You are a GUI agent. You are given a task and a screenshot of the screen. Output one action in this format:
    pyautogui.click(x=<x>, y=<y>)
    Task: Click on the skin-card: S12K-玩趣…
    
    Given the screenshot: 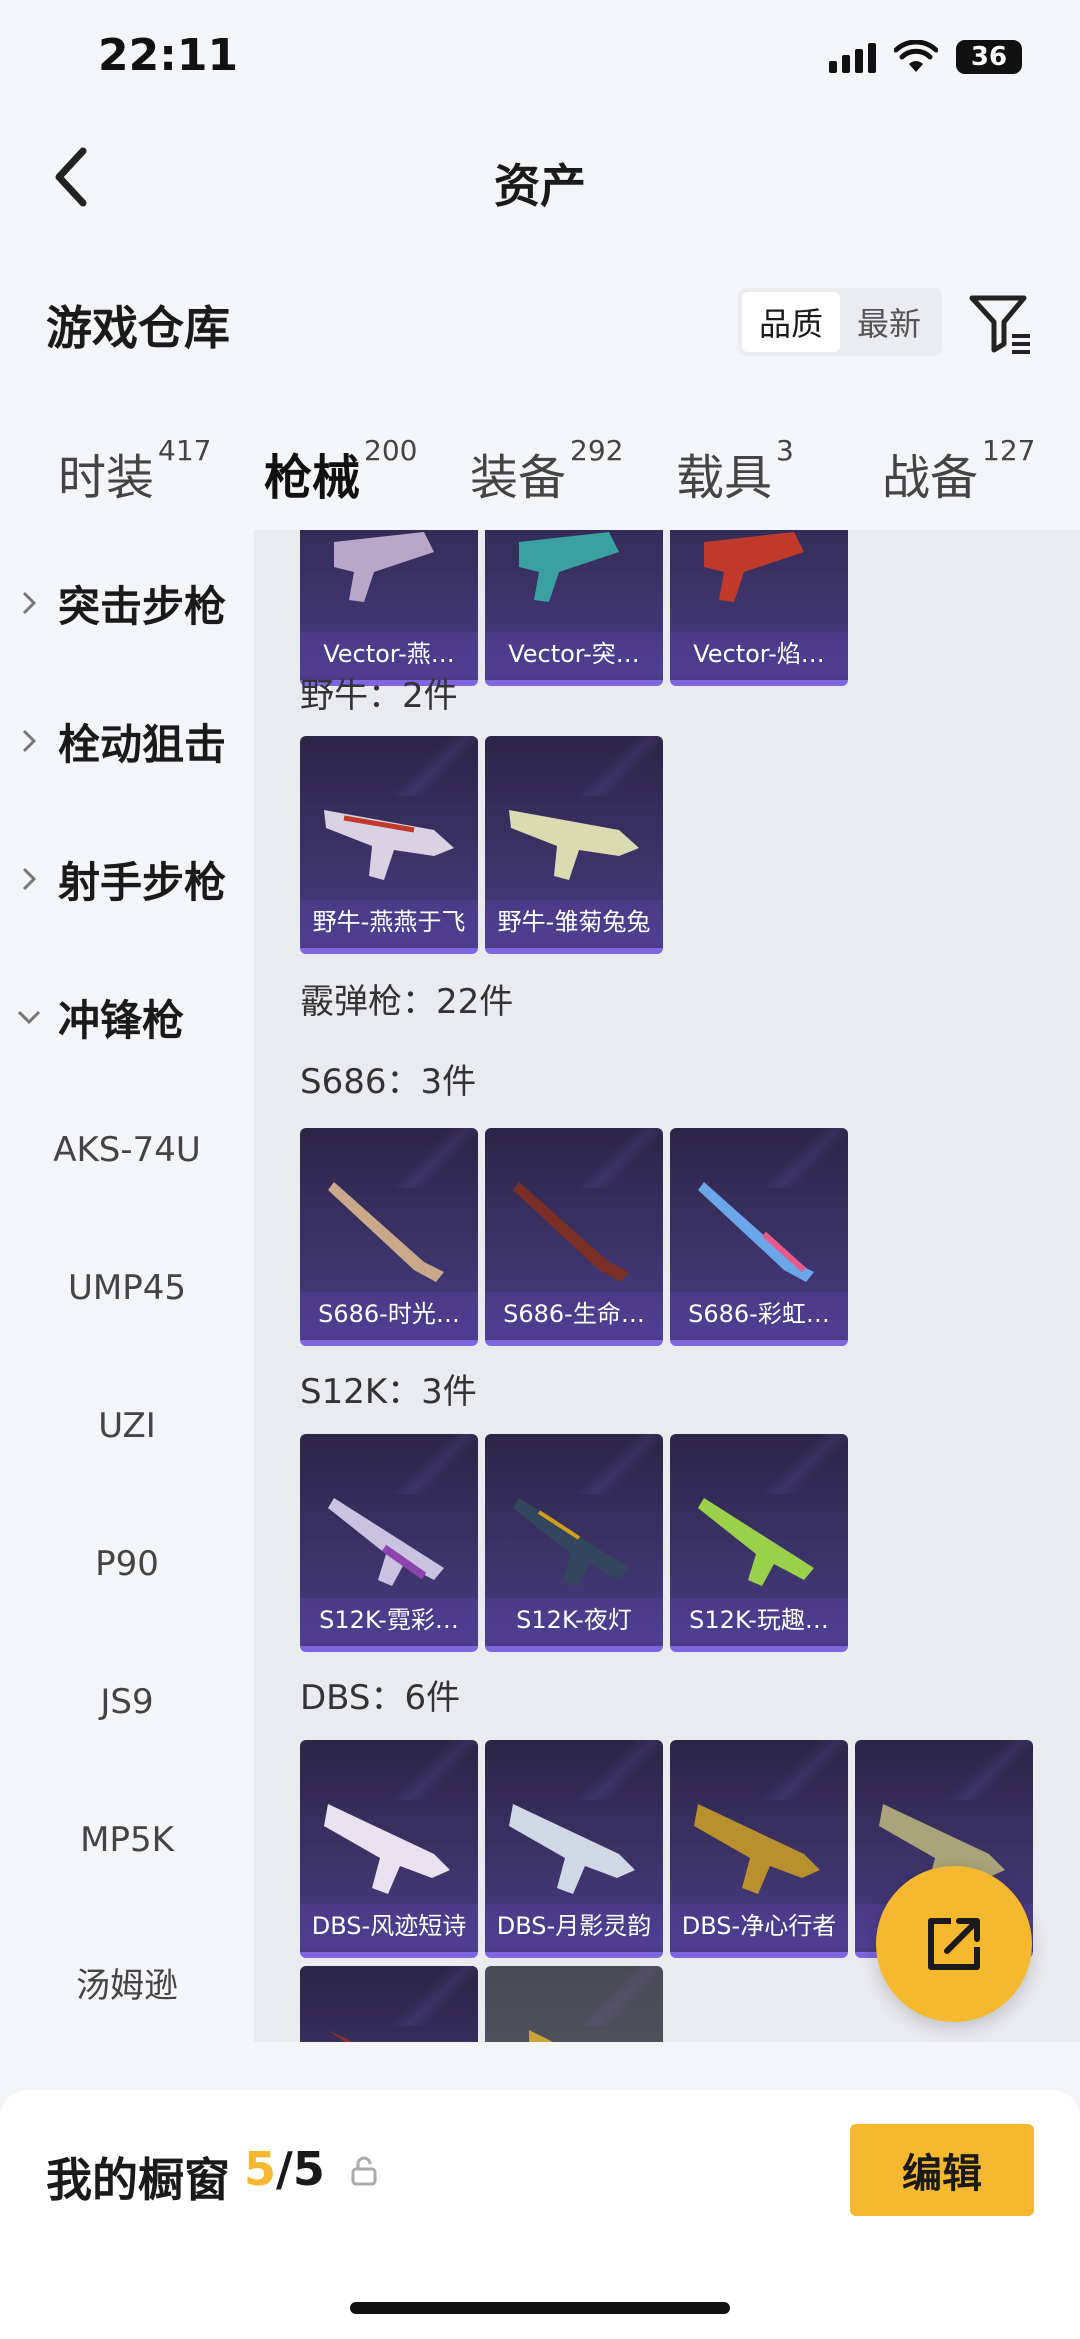 What is the action you would take?
    pyautogui.click(x=759, y=1543)
    